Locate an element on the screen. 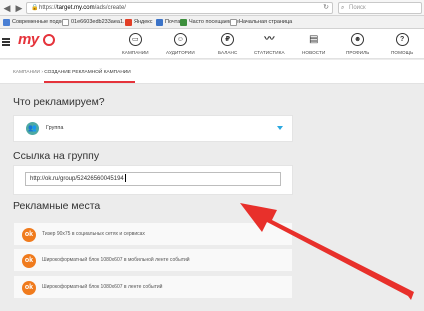 The image size is (424, 311). audience-icon: ☺ is located at coordinates (180, 39).